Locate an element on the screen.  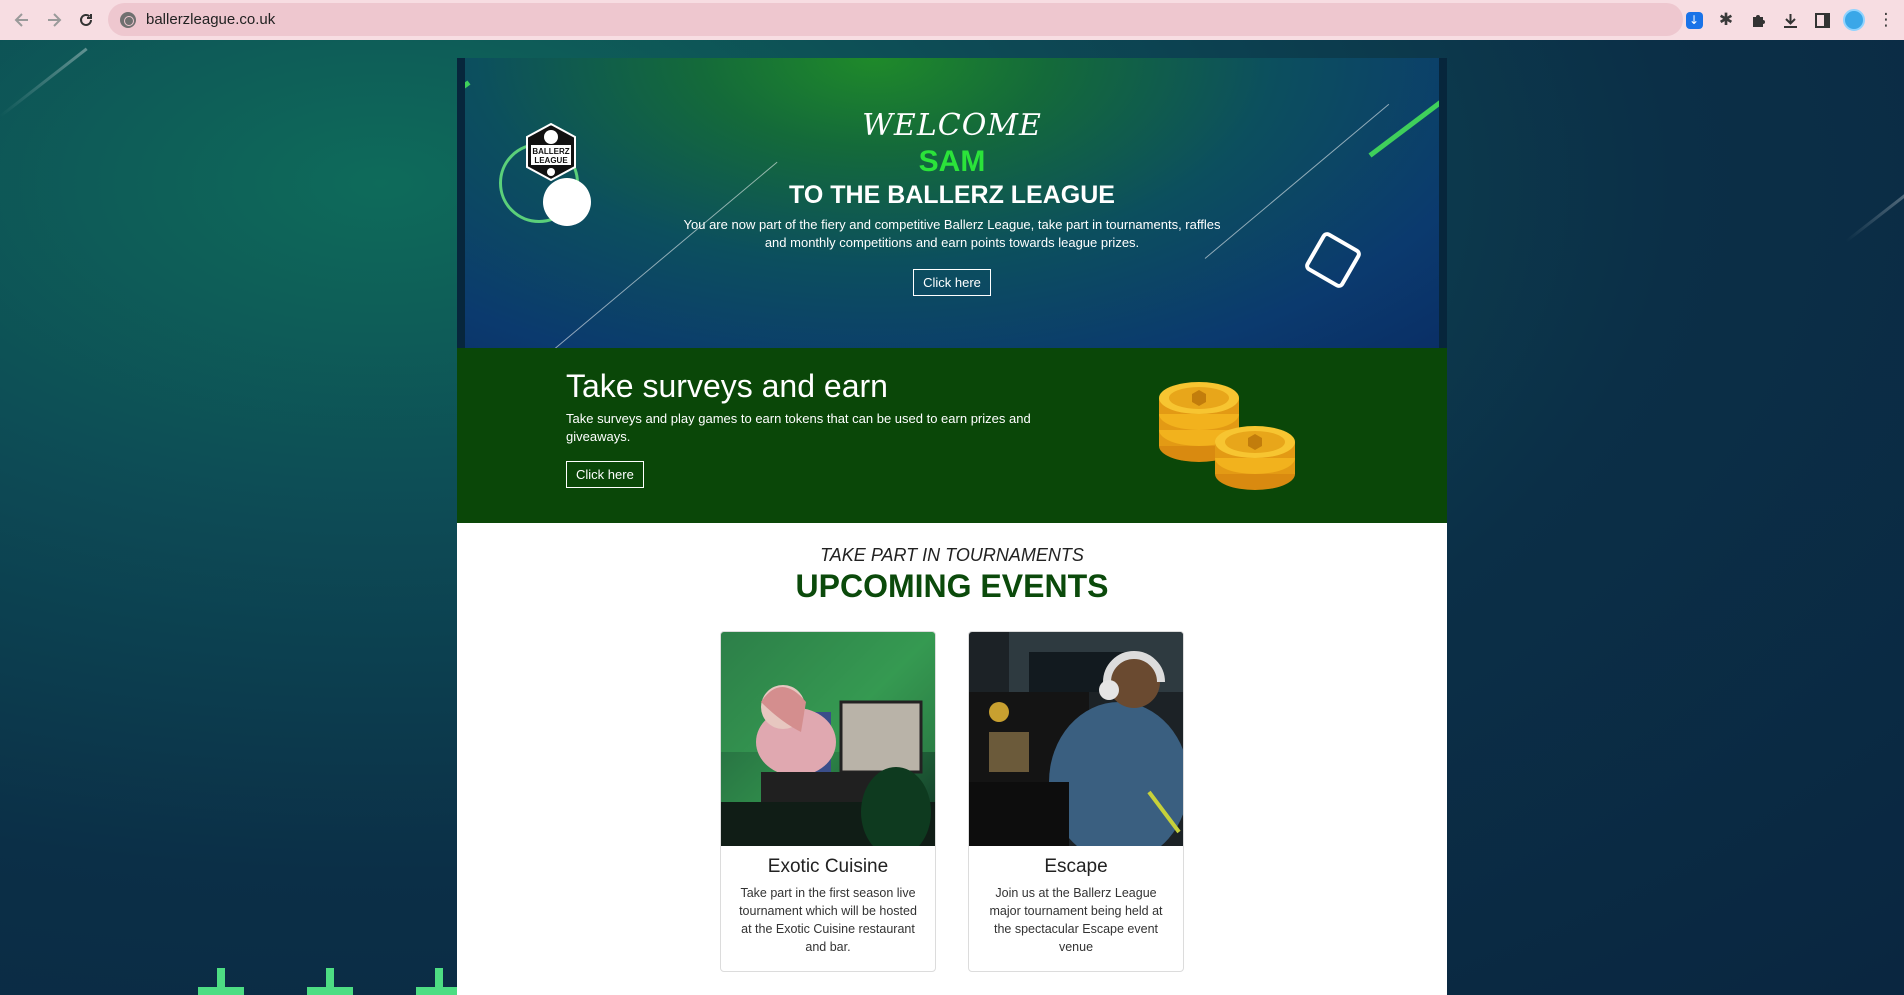
user-name: SAM is located at coordinates (952, 161).